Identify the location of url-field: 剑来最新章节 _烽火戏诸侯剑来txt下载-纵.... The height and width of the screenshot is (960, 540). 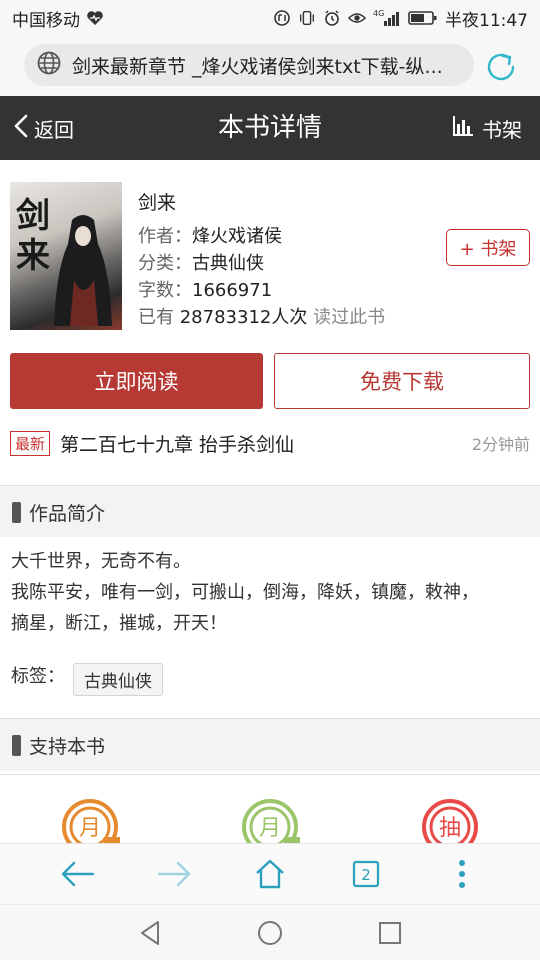
(249, 65).